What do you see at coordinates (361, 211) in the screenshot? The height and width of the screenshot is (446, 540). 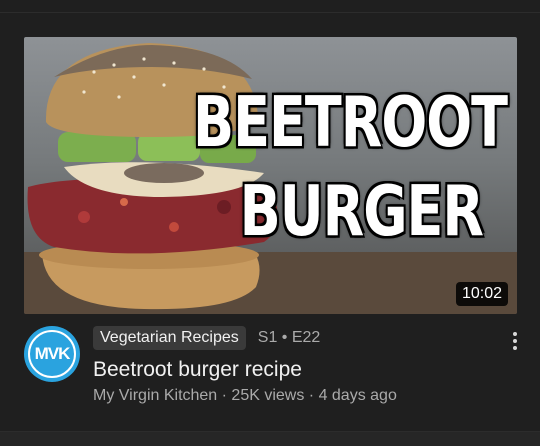 I see `thumbnail-title-line2: BURGER` at bounding box center [361, 211].